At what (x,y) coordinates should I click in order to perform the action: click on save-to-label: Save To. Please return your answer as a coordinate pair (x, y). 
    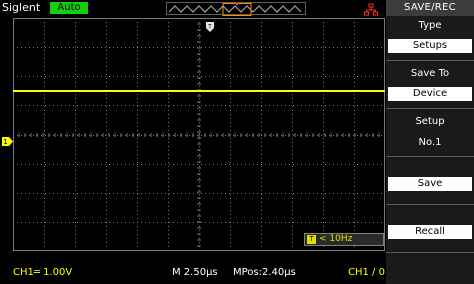
    Looking at the image, I should click on (430, 73).